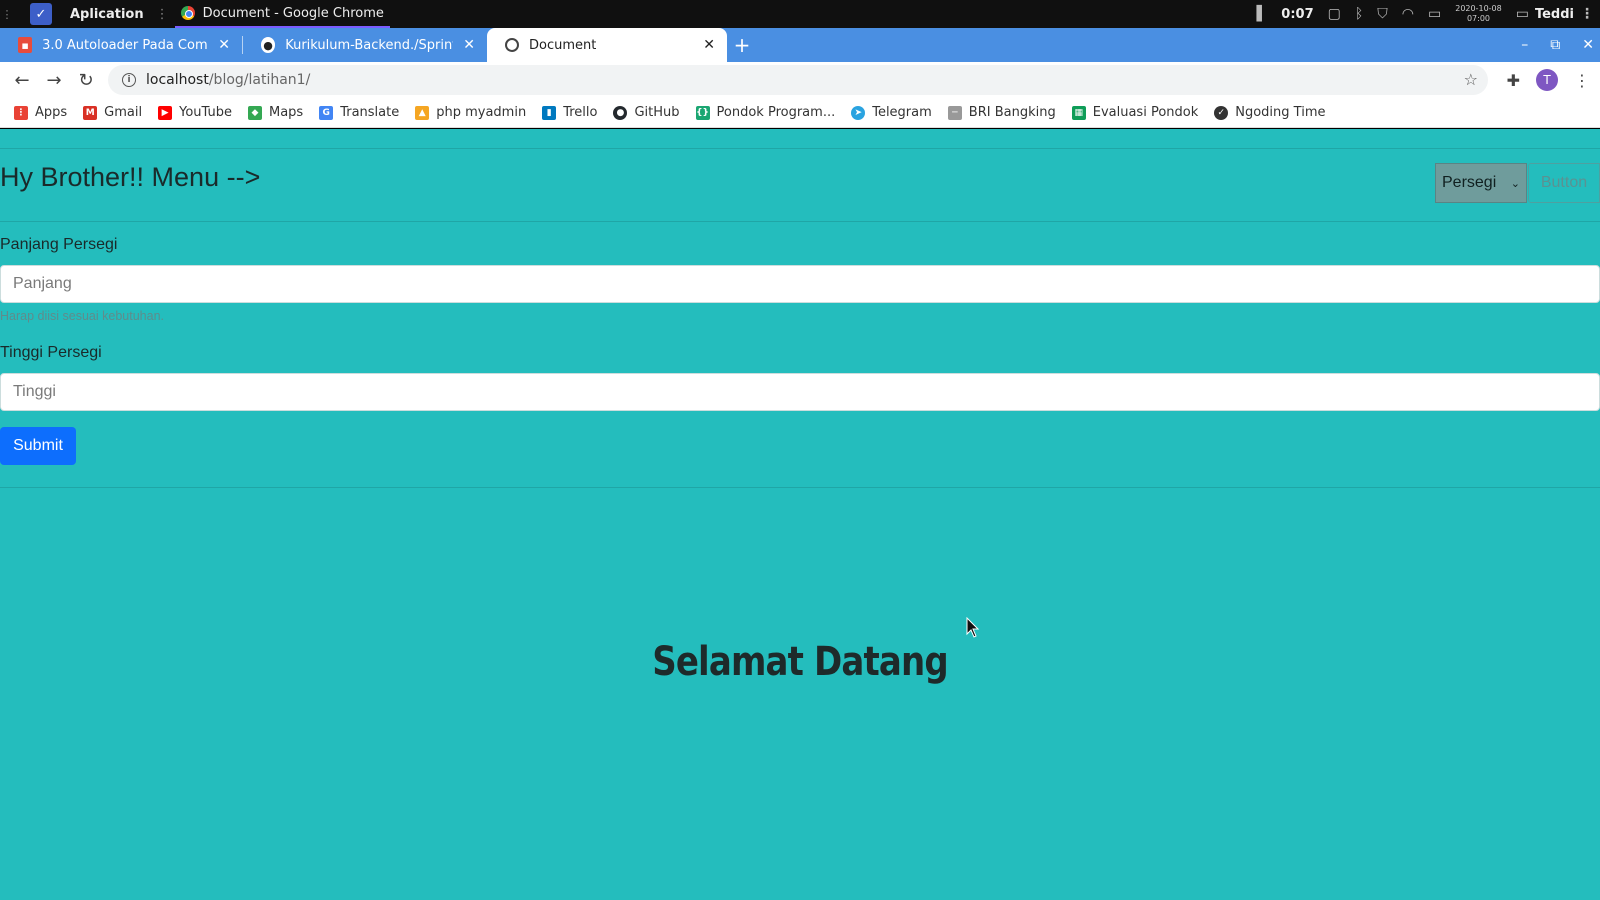 The height and width of the screenshot is (900, 1600). I want to click on bookmark-youtube: ▶ YouTube, so click(195, 112).